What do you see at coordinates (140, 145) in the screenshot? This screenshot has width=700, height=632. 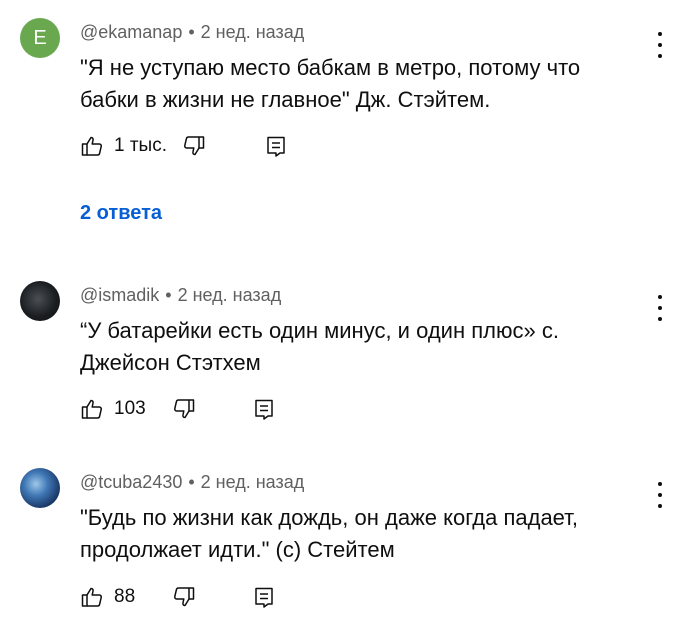 I see `like-count: 1 тыс.` at bounding box center [140, 145].